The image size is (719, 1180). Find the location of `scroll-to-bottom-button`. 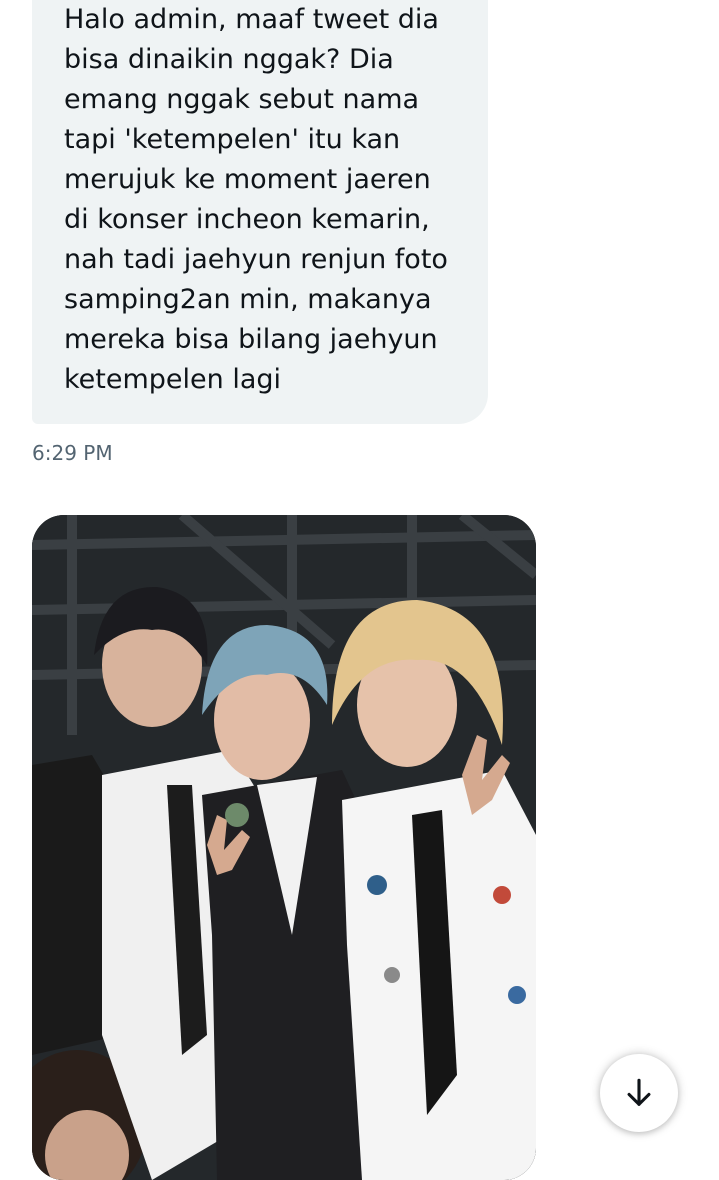

scroll-to-bottom-button is located at coordinates (639, 1093).